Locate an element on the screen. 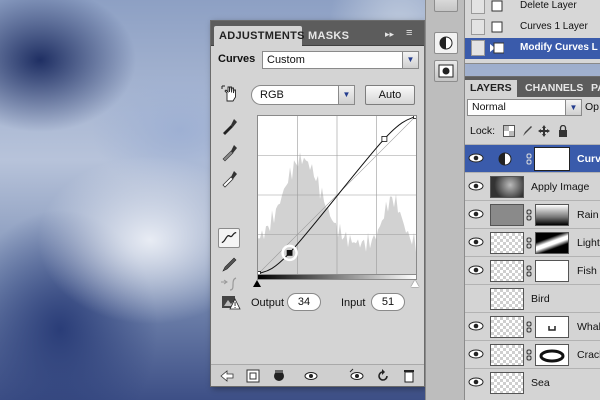 The height and width of the screenshot is (400, 600). lock-label: Lock: is located at coordinates (483, 131).